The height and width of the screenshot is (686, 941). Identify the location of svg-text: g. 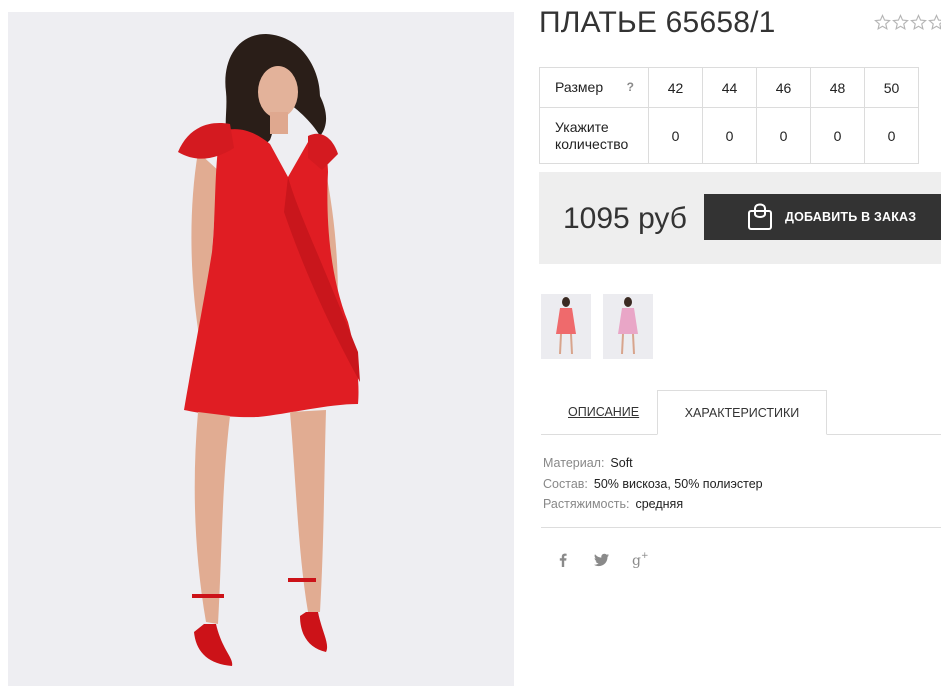
(636, 561).